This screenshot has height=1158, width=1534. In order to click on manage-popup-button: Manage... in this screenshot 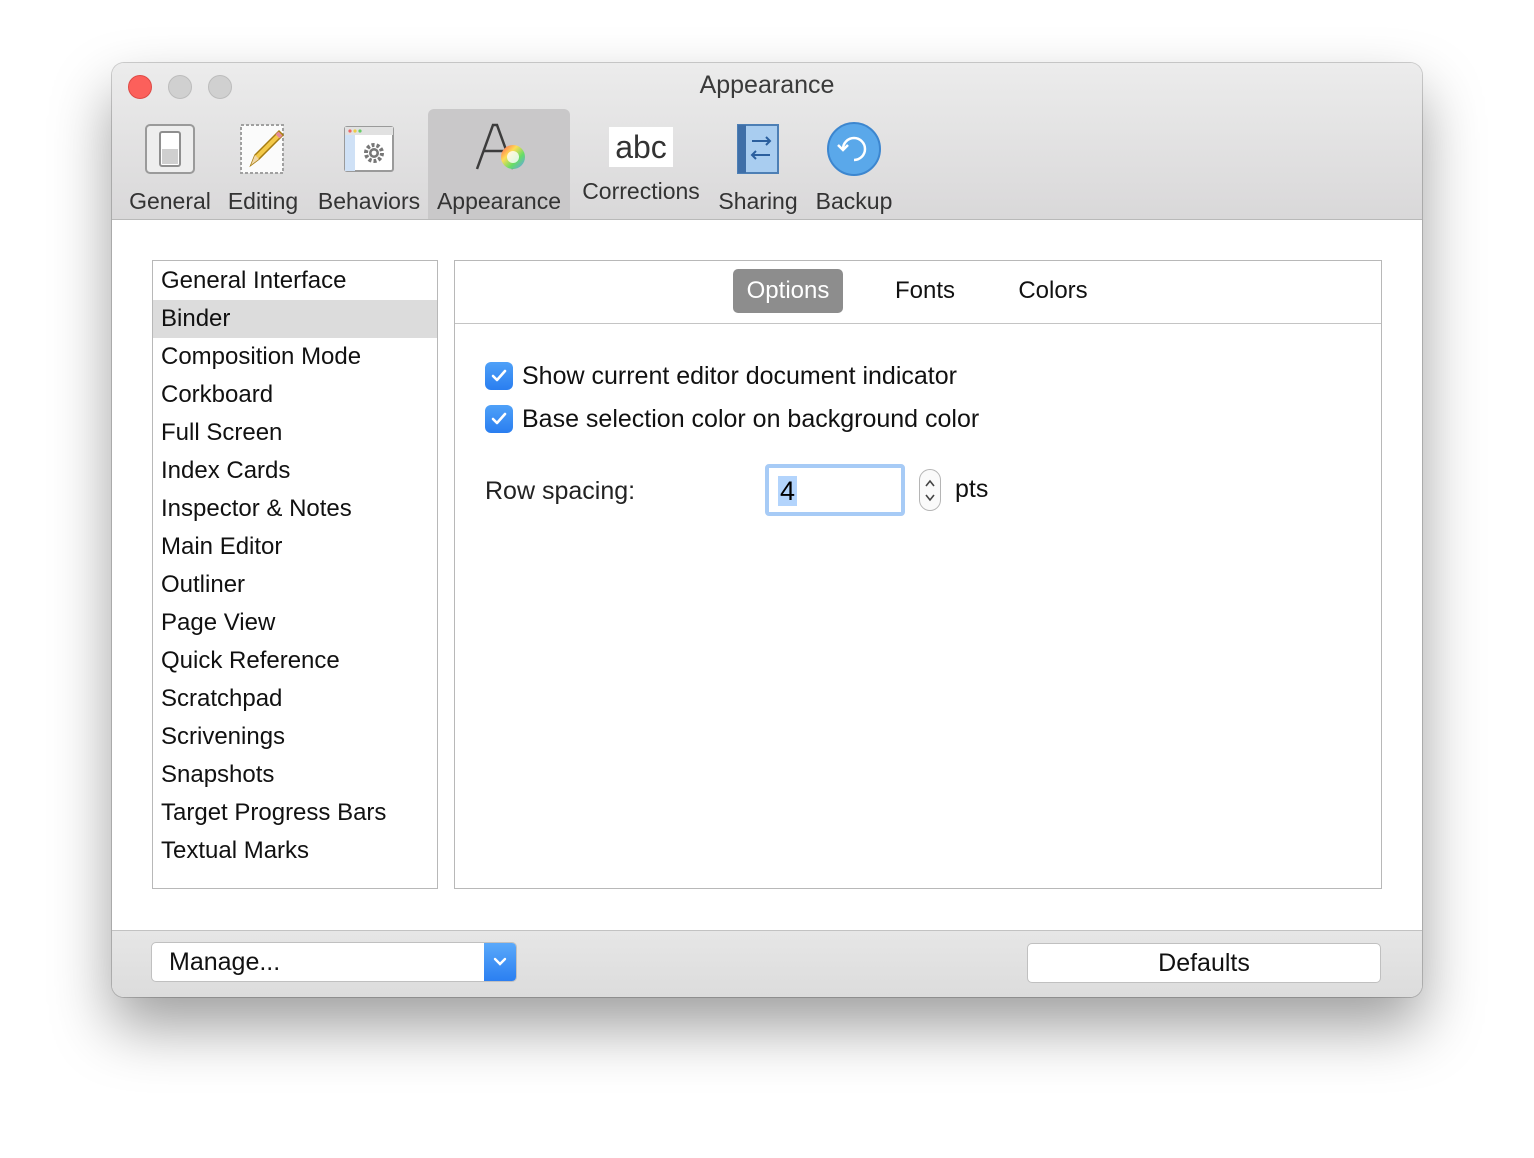, I will do `click(334, 962)`.